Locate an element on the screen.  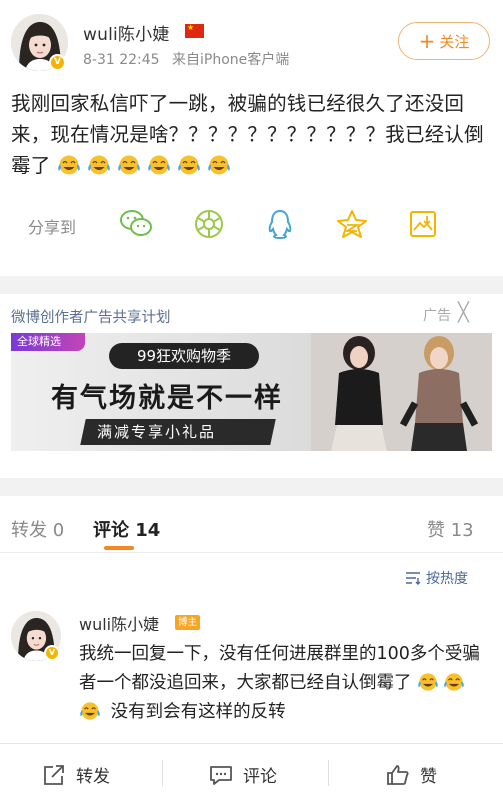
emoji-row is located at coordinates (147, 165).